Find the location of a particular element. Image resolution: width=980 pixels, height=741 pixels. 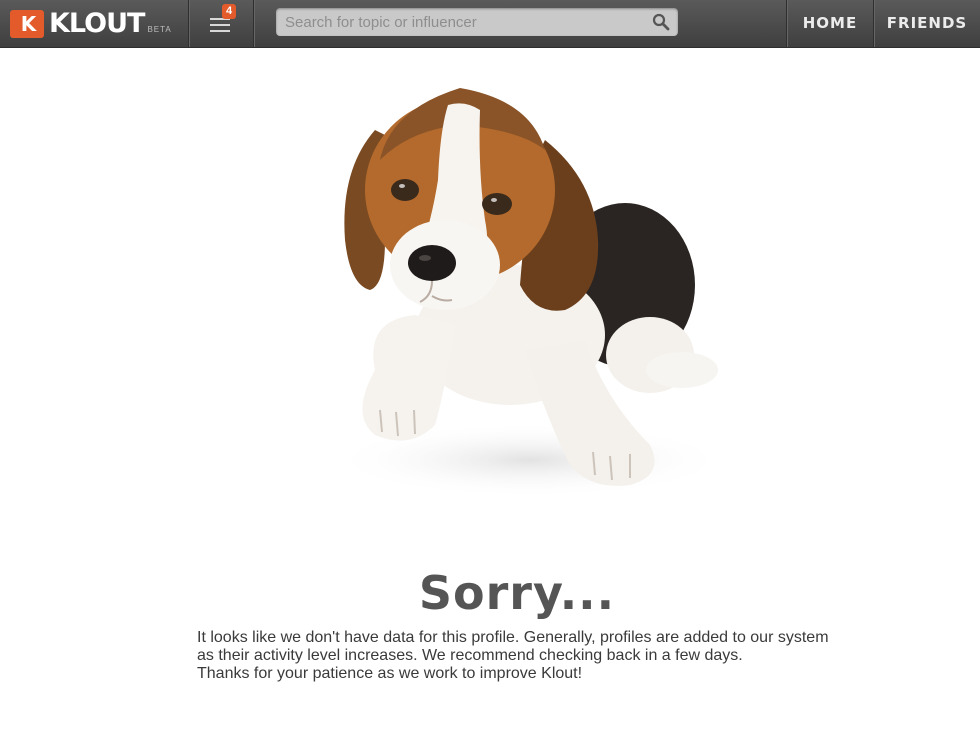

beta-label: BETA is located at coordinates (159, 29).